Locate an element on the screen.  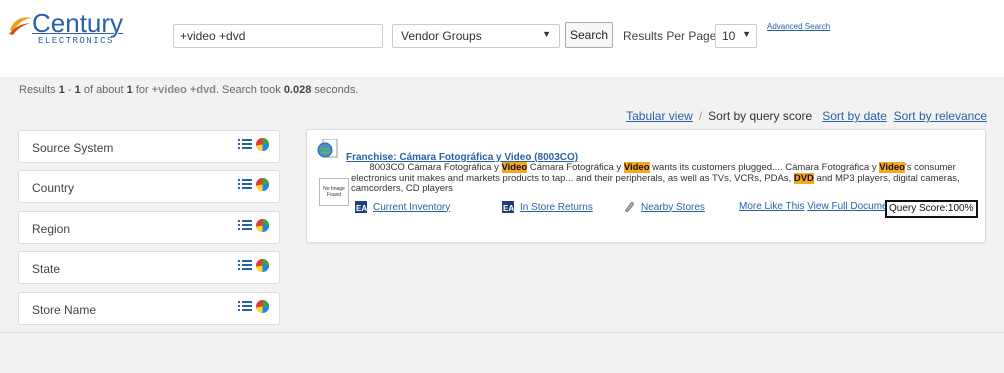
sort-by-date-link: Sort by date is located at coordinates (854, 116).